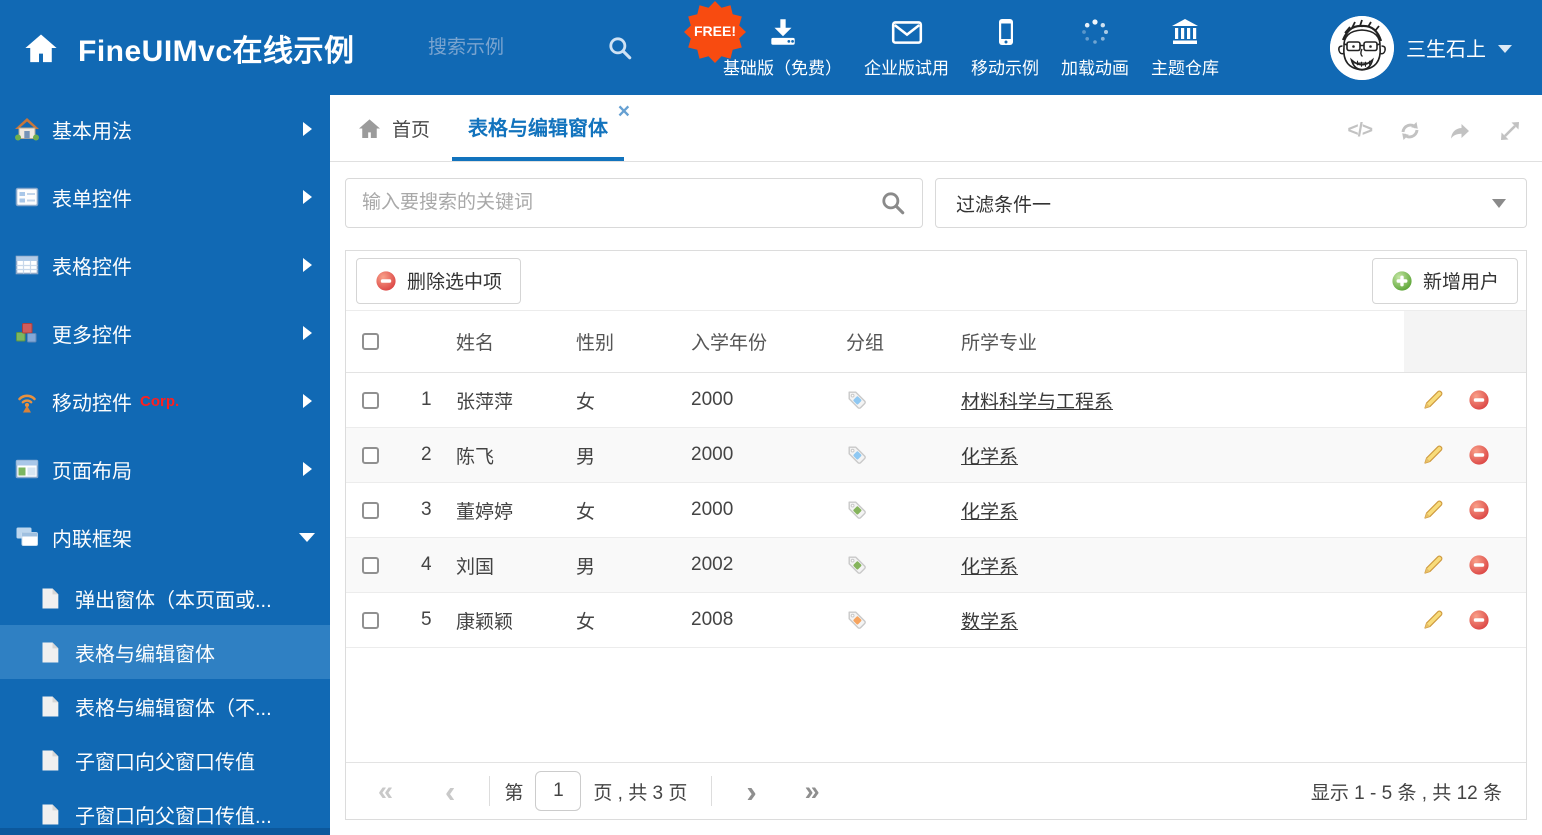 Image resolution: width=1542 pixels, height=835 pixels. What do you see at coordinates (386, 281) in the screenshot?
I see `minus-circle-icon` at bounding box center [386, 281].